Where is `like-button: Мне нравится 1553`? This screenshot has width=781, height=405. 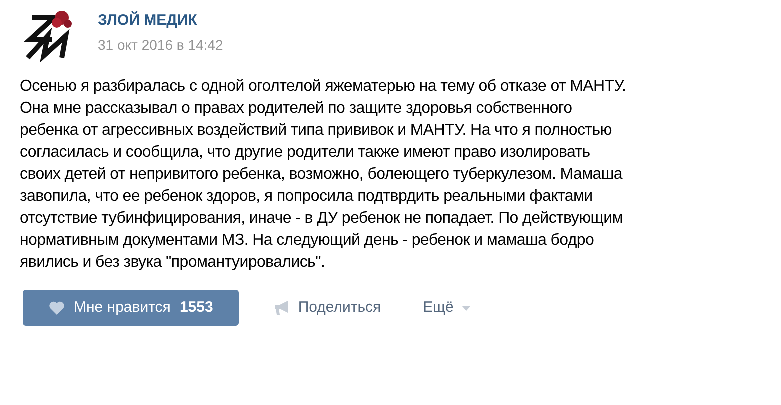 like-button: Мне нравится 1553 is located at coordinates (131, 308).